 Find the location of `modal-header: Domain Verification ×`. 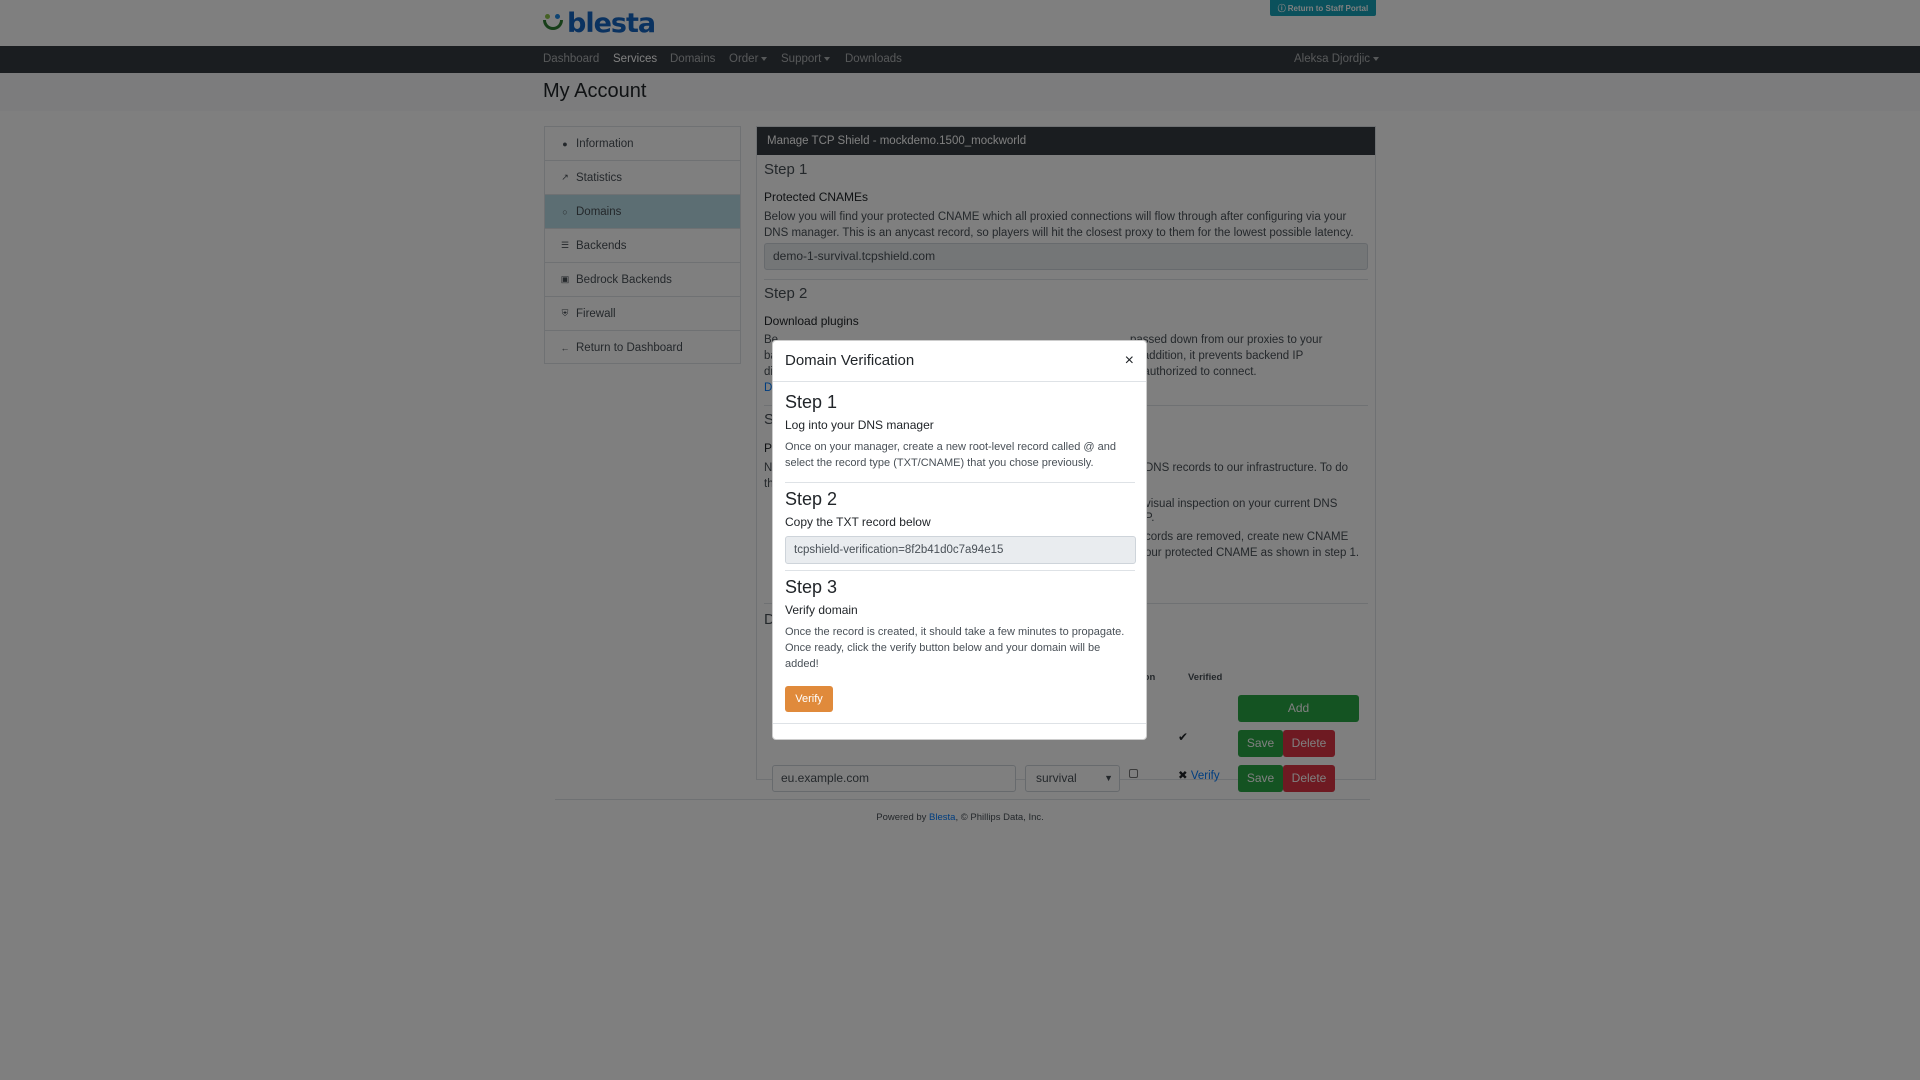

modal-header: Domain Verification × is located at coordinates (959, 361).